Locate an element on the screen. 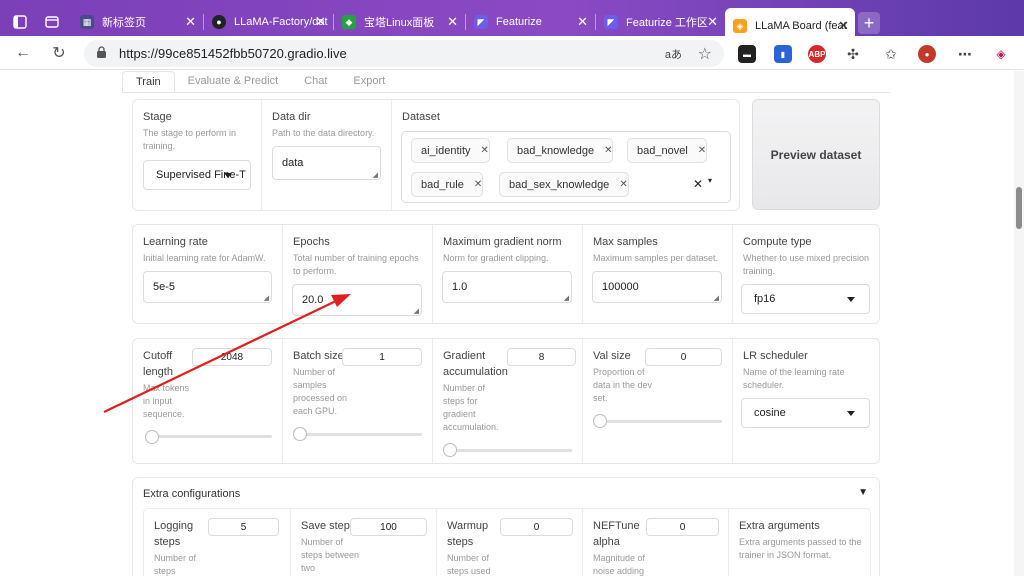 Image resolution: width=1024 pixels, height=576 pixels. extra-arguments-label: Extra arguments is located at coordinates (779, 526).